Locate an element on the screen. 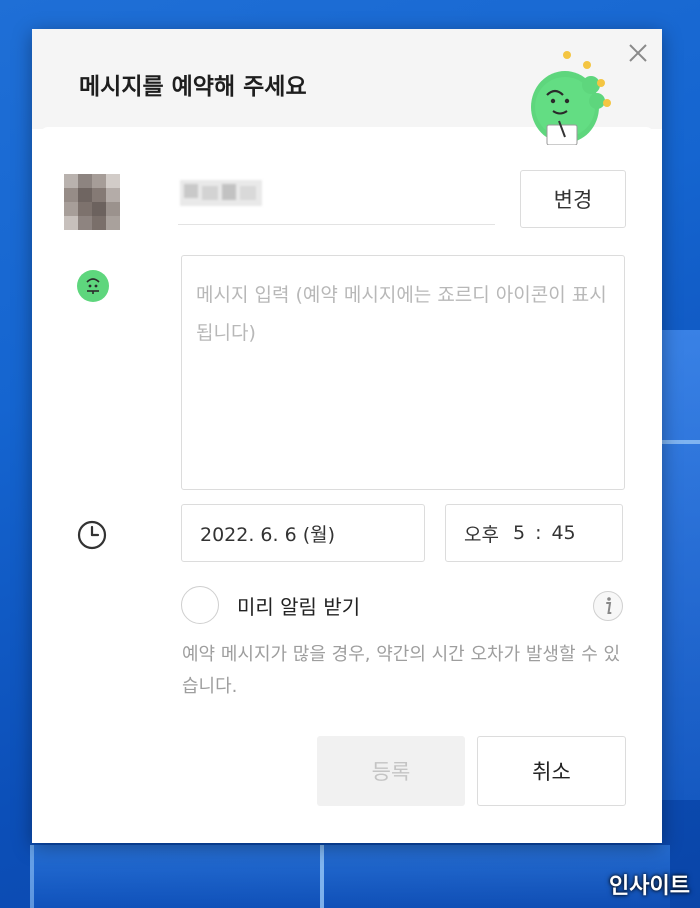  recipient-underline is located at coordinates (336, 224).